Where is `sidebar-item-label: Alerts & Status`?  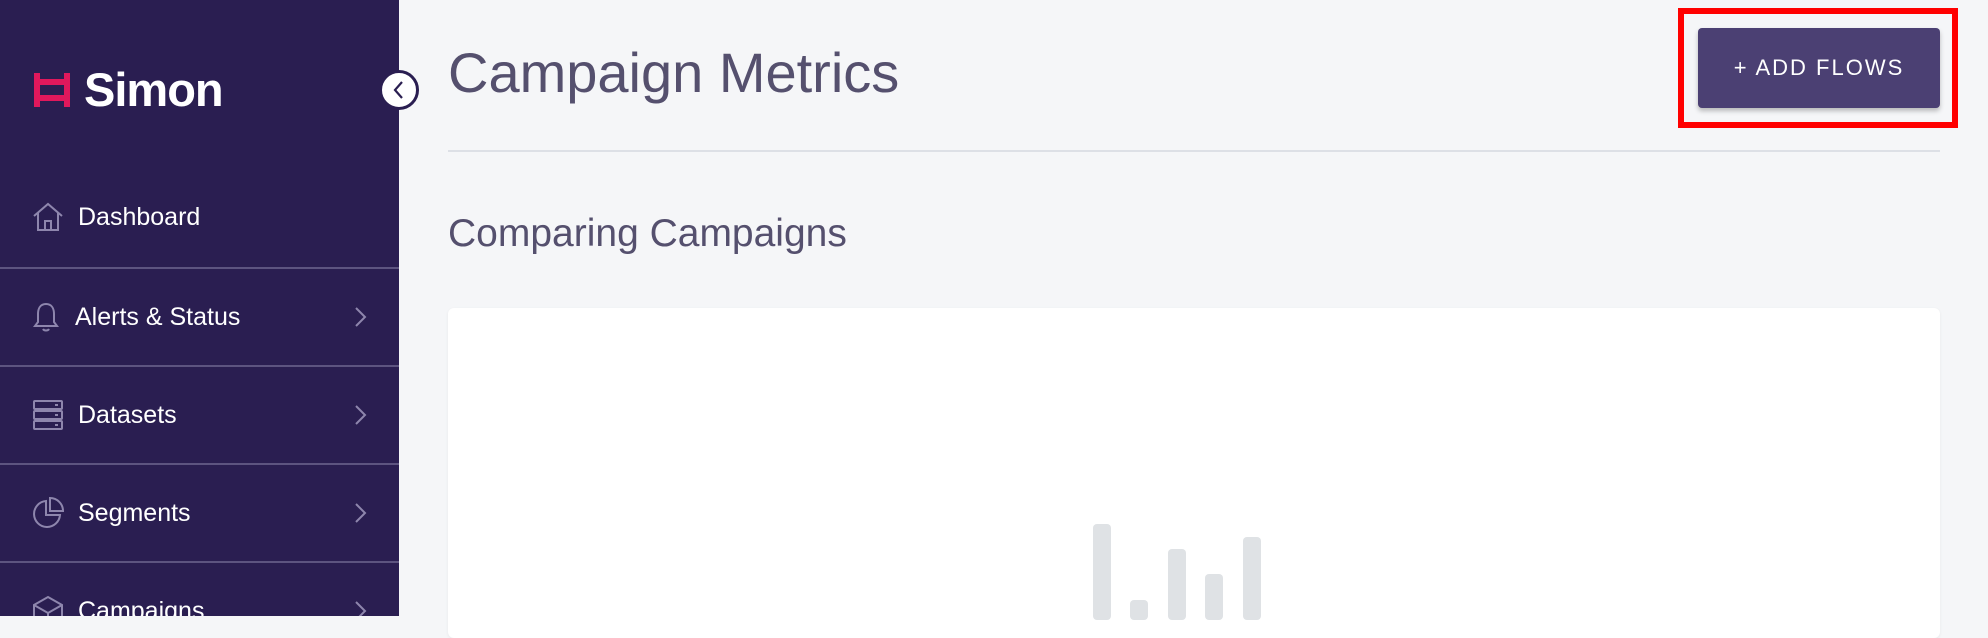 sidebar-item-label: Alerts & Status is located at coordinates (158, 316).